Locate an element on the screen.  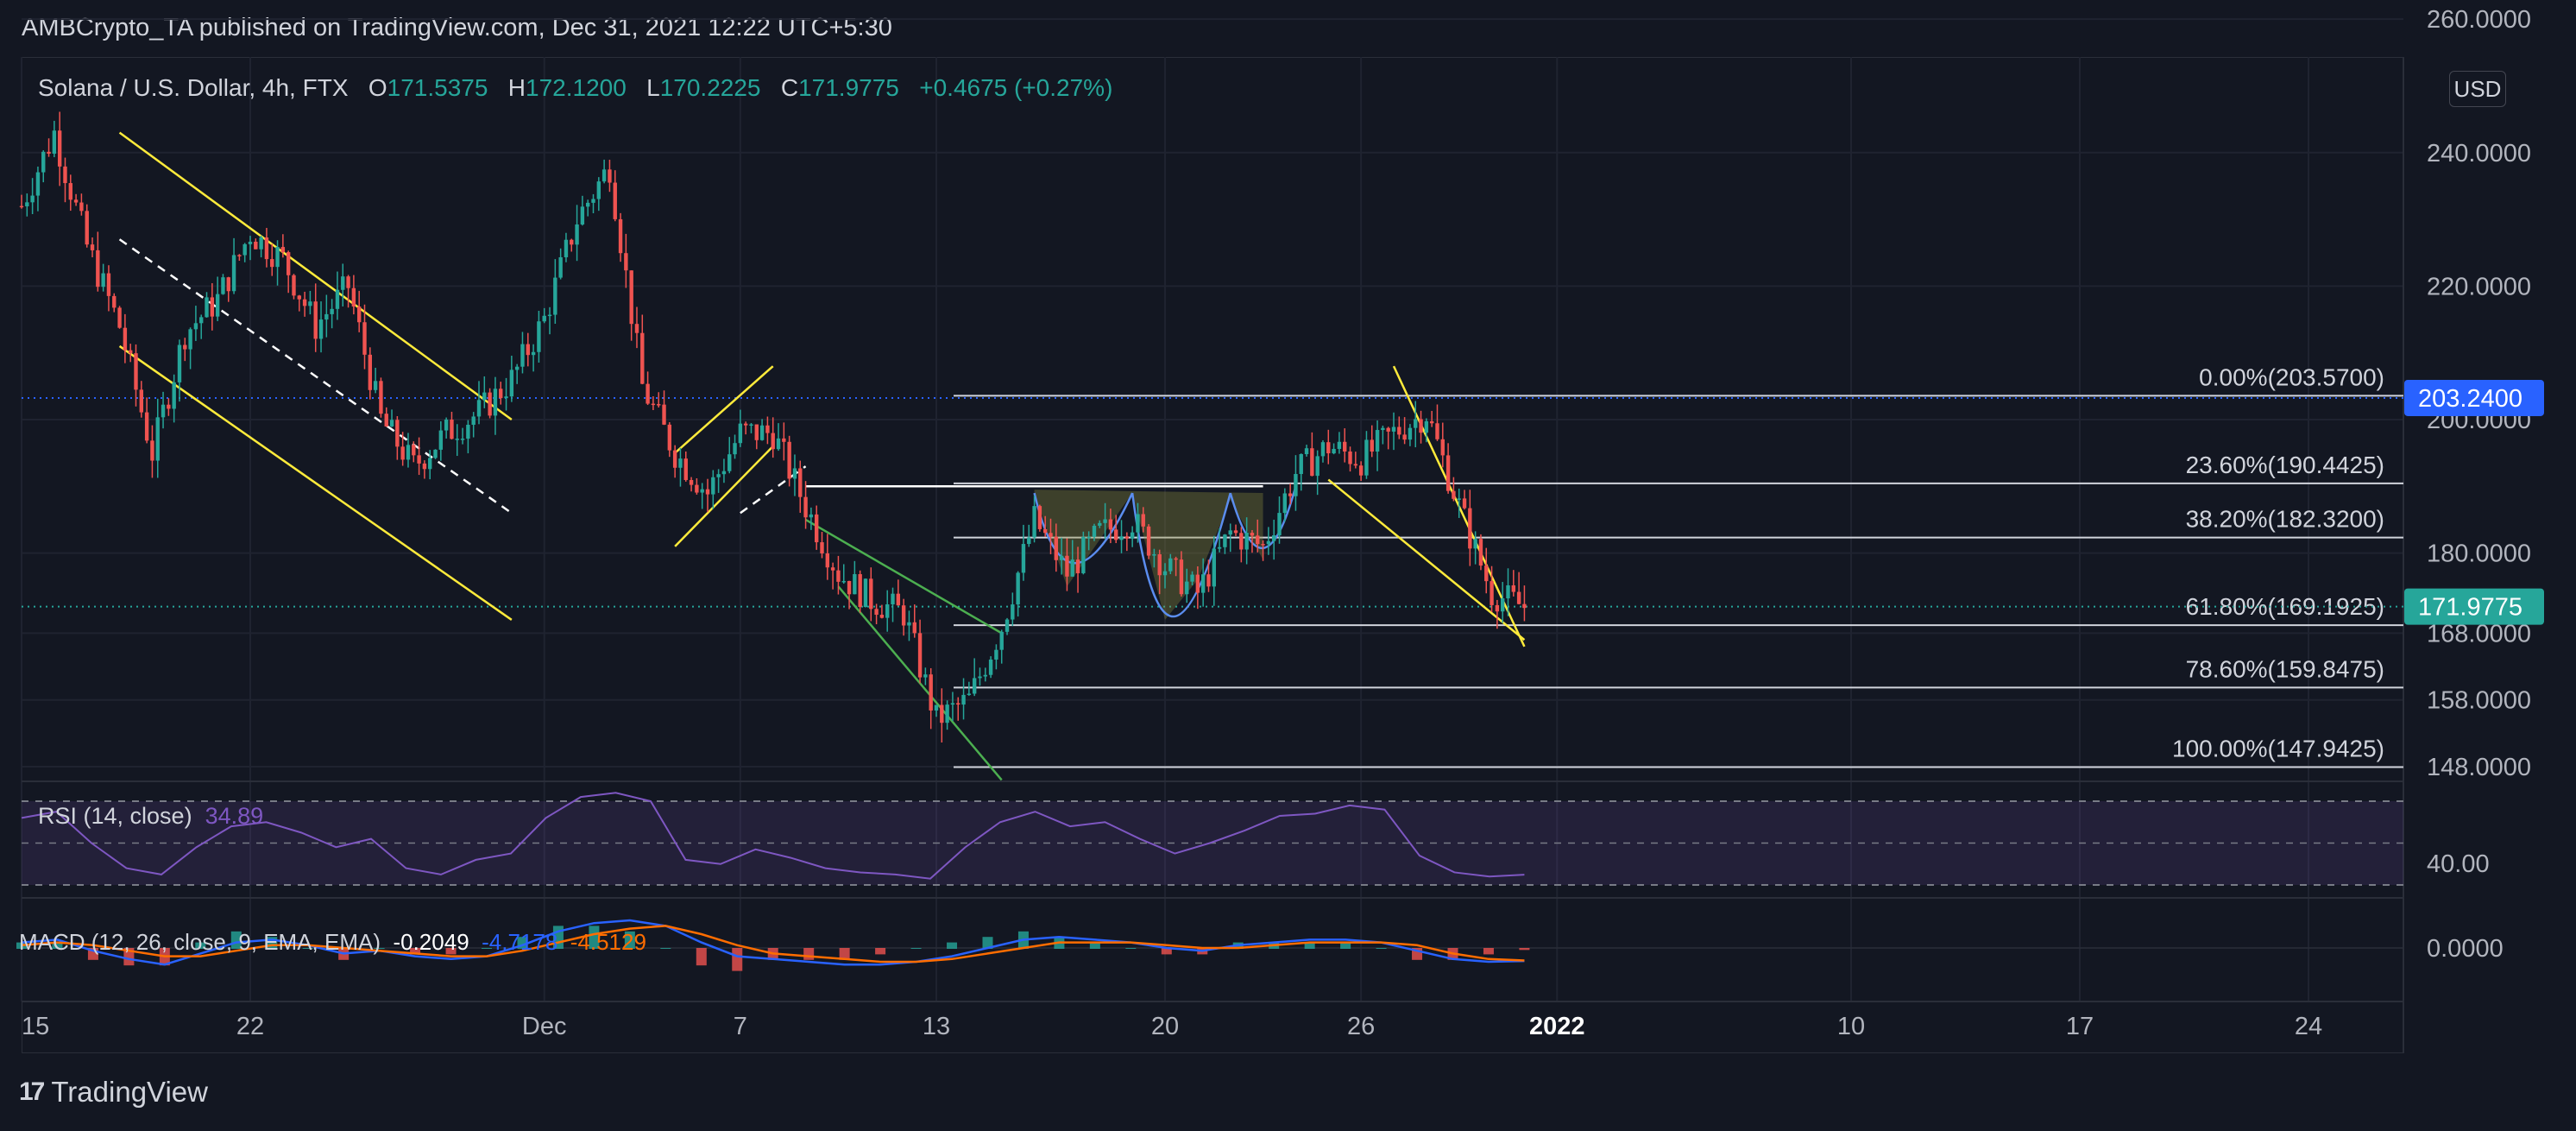
rsi-pane is located at coordinates (1212, 839).